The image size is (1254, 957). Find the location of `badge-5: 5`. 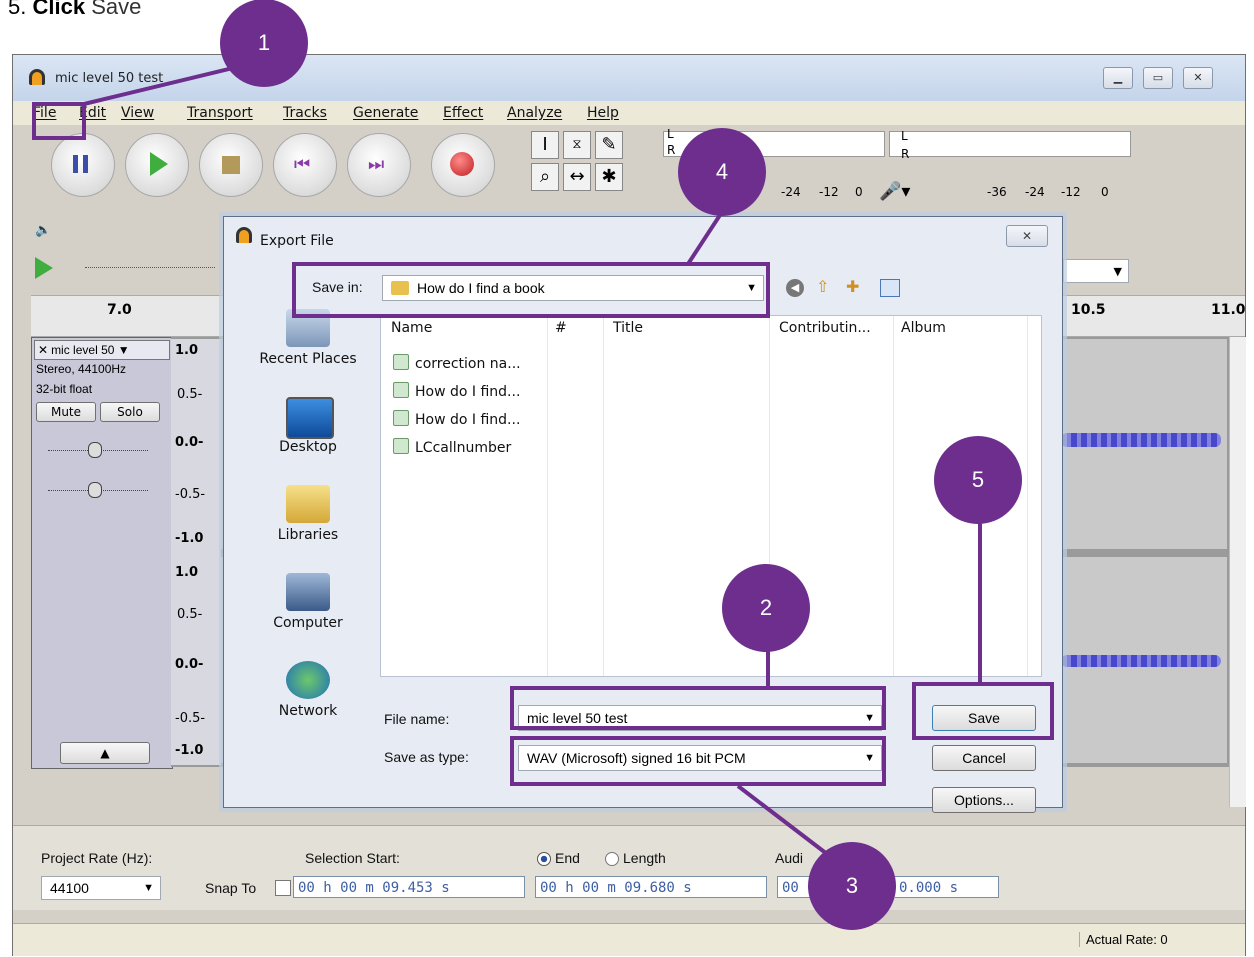

badge-5: 5 is located at coordinates (978, 480).